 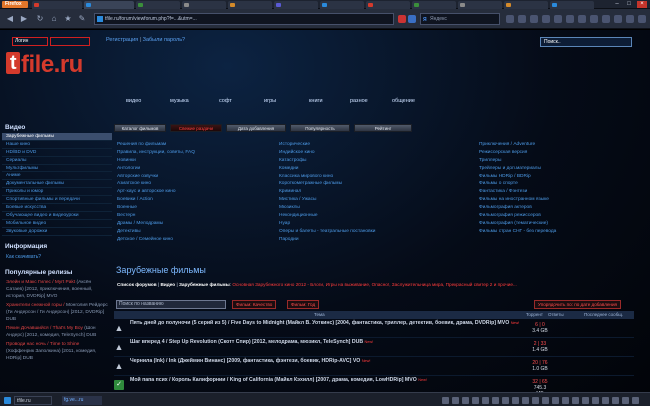 What do you see at coordinates (57, 192) in the screenshot?
I see `sidebar-item: Приколы и юмор` at bounding box center [57, 192].